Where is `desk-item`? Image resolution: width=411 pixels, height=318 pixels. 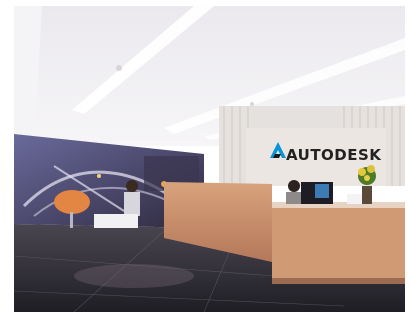 desk-item is located at coordinates (355, 199).